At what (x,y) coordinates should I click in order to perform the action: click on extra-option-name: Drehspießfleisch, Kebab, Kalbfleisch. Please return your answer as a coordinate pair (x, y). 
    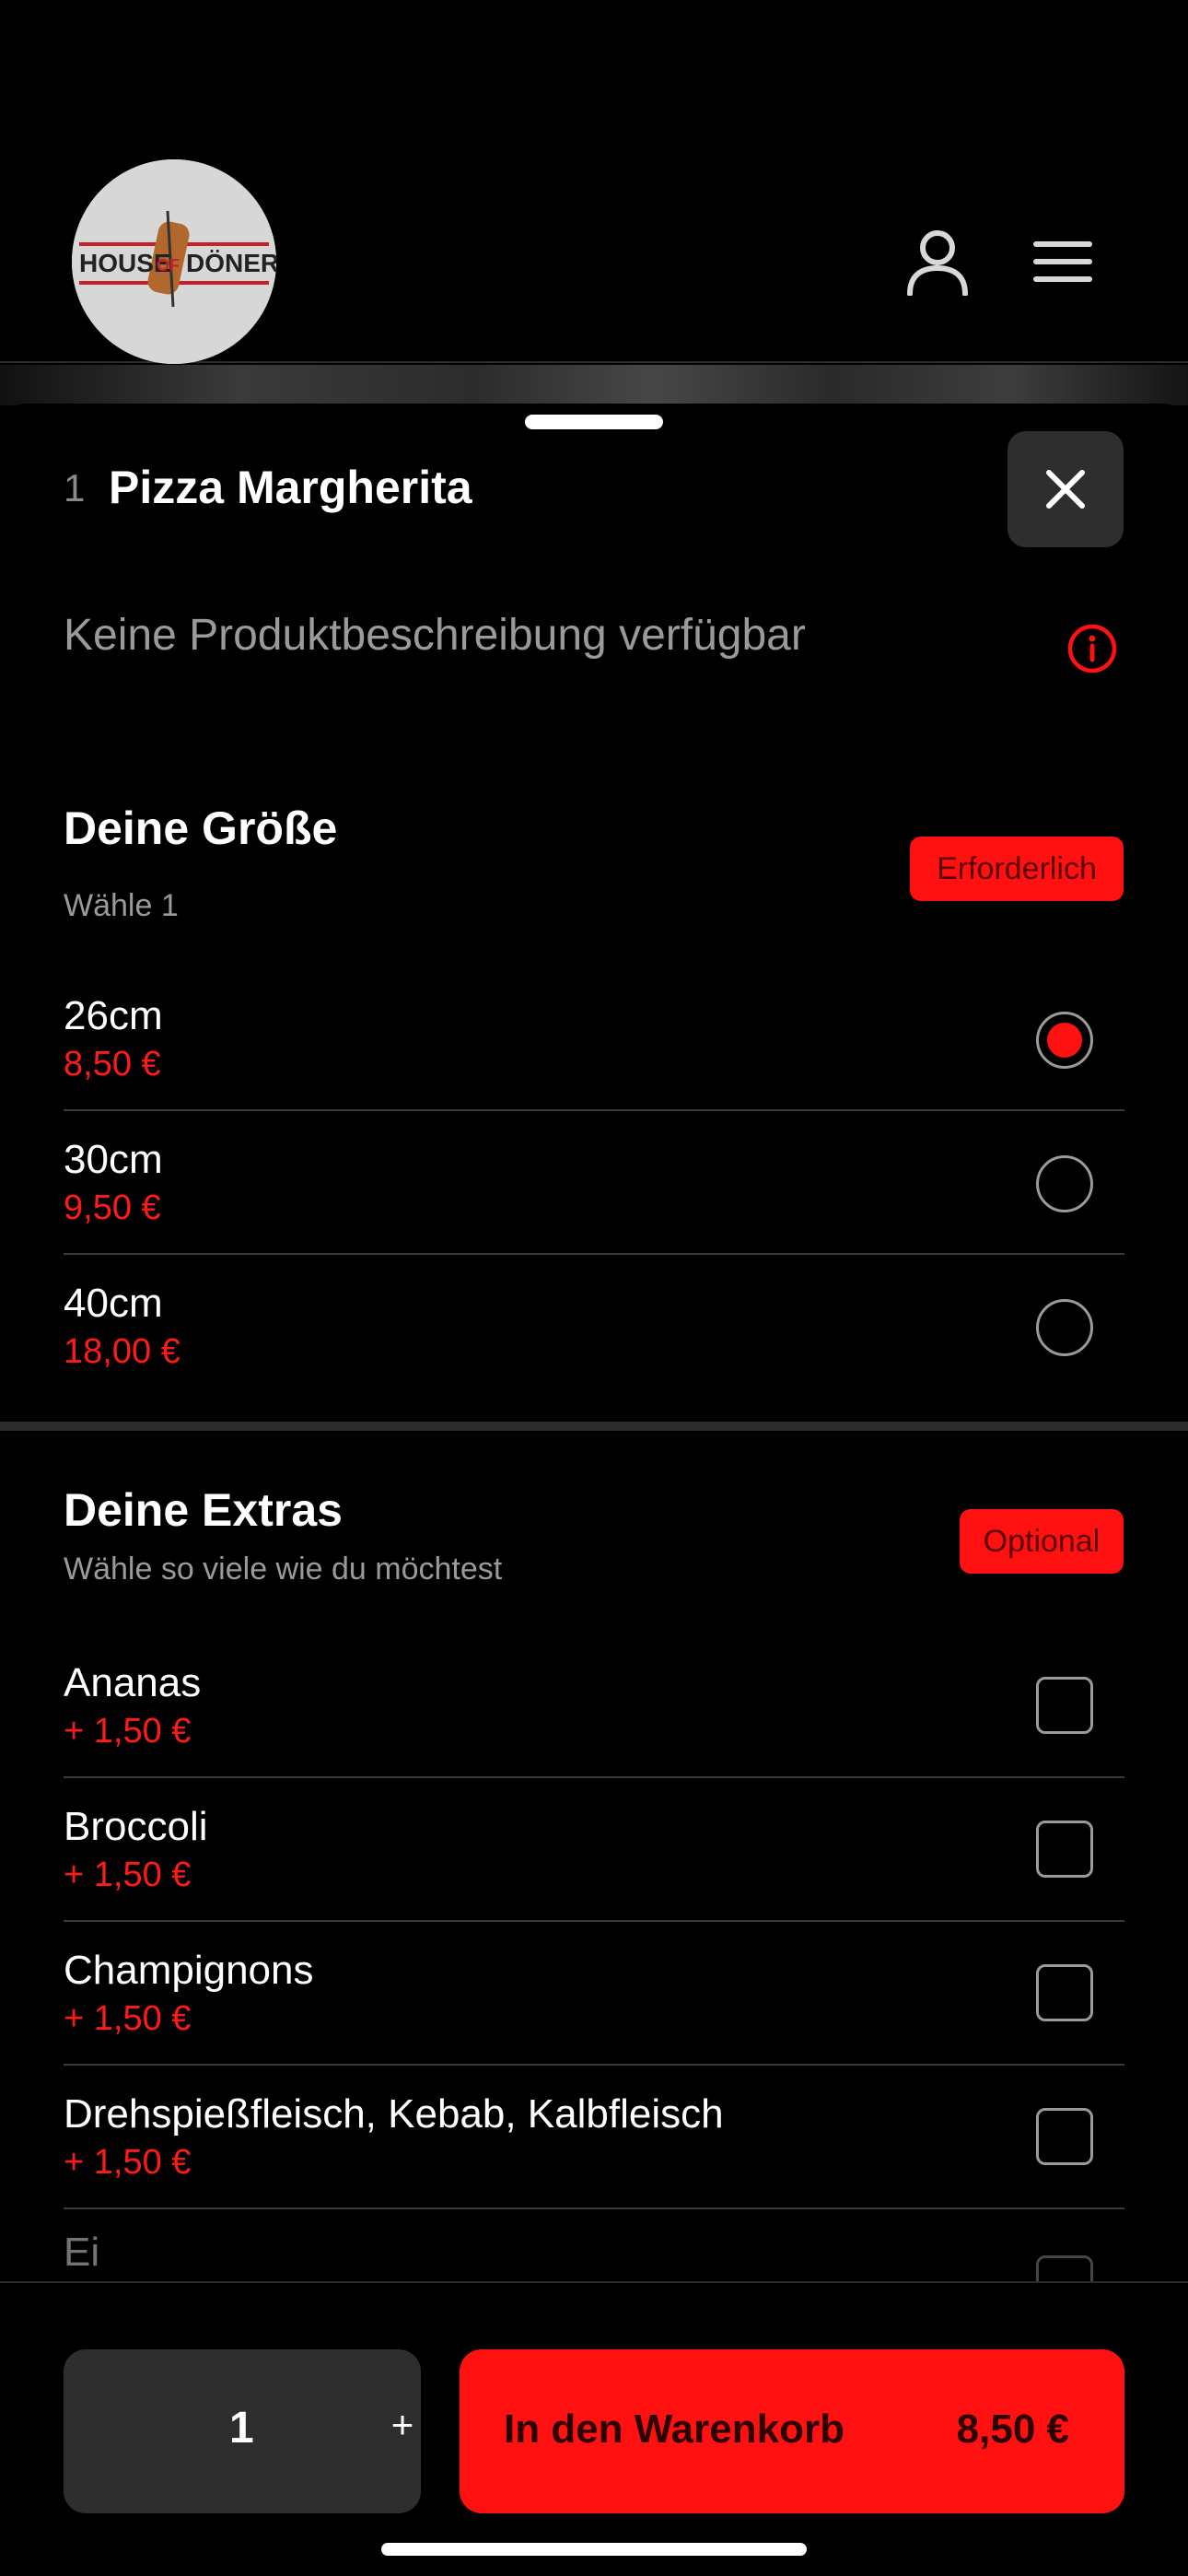
    Looking at the image, I should click on (394, 2114).